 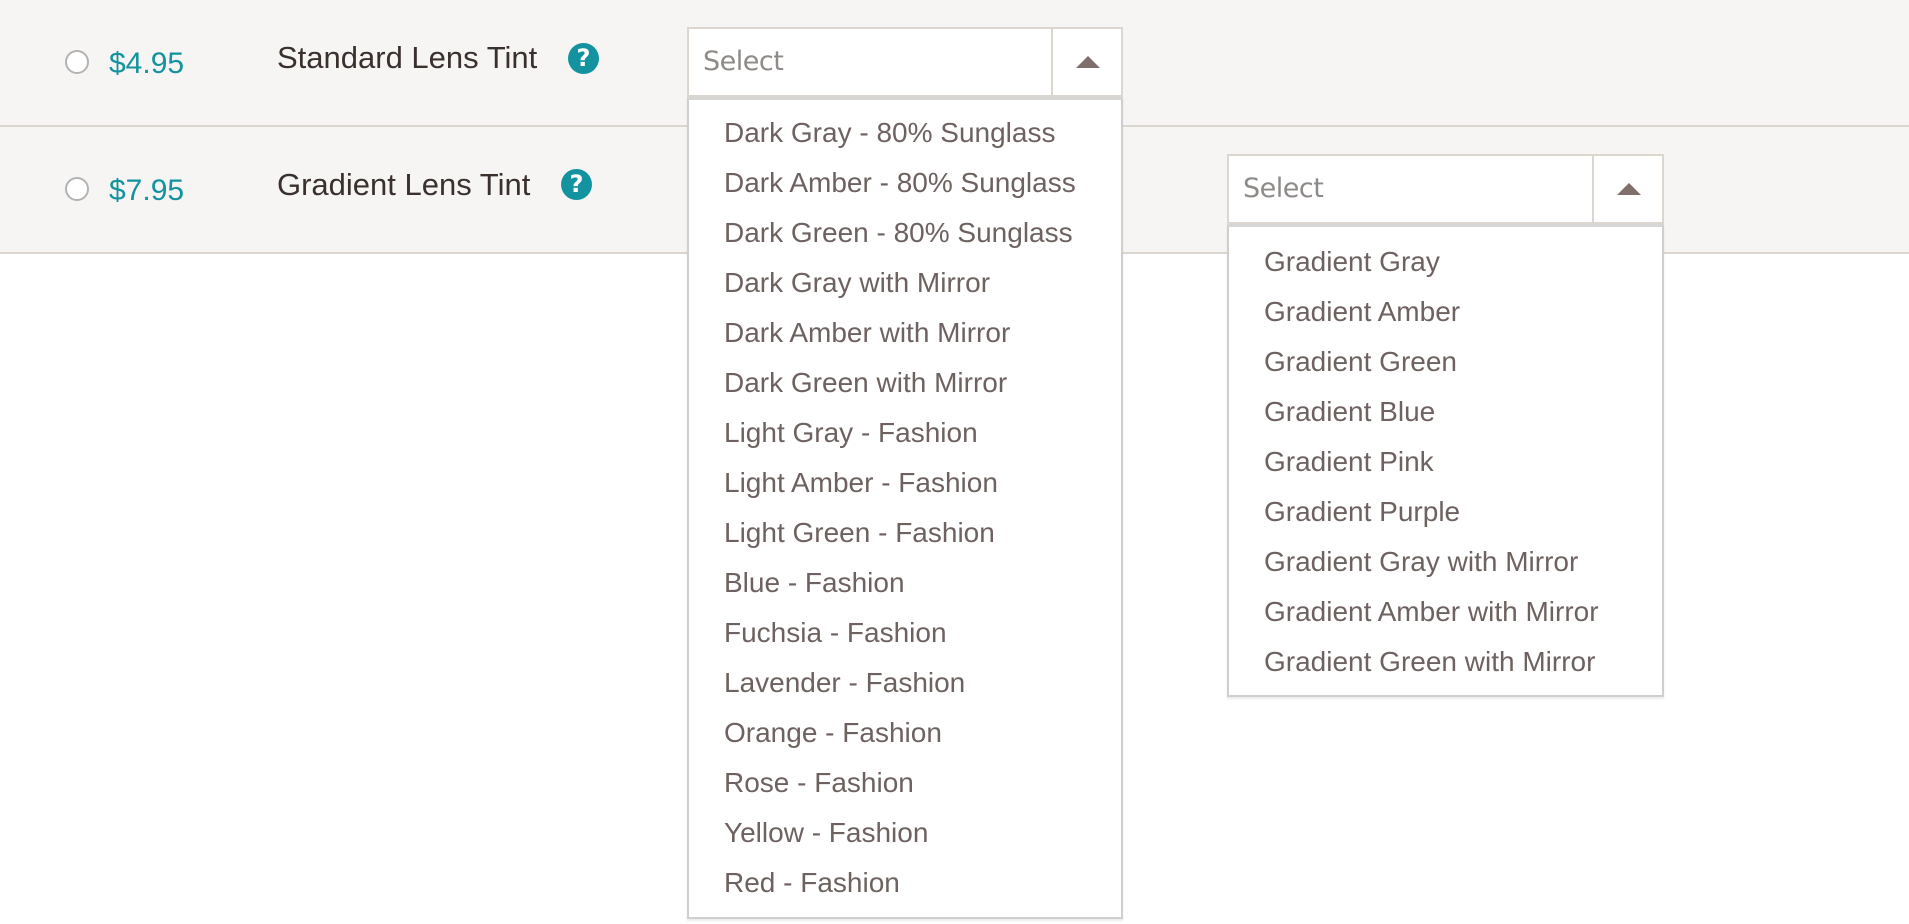 I want to click on dropdown-option: Gradient Green, so click(x=1445, y=362).